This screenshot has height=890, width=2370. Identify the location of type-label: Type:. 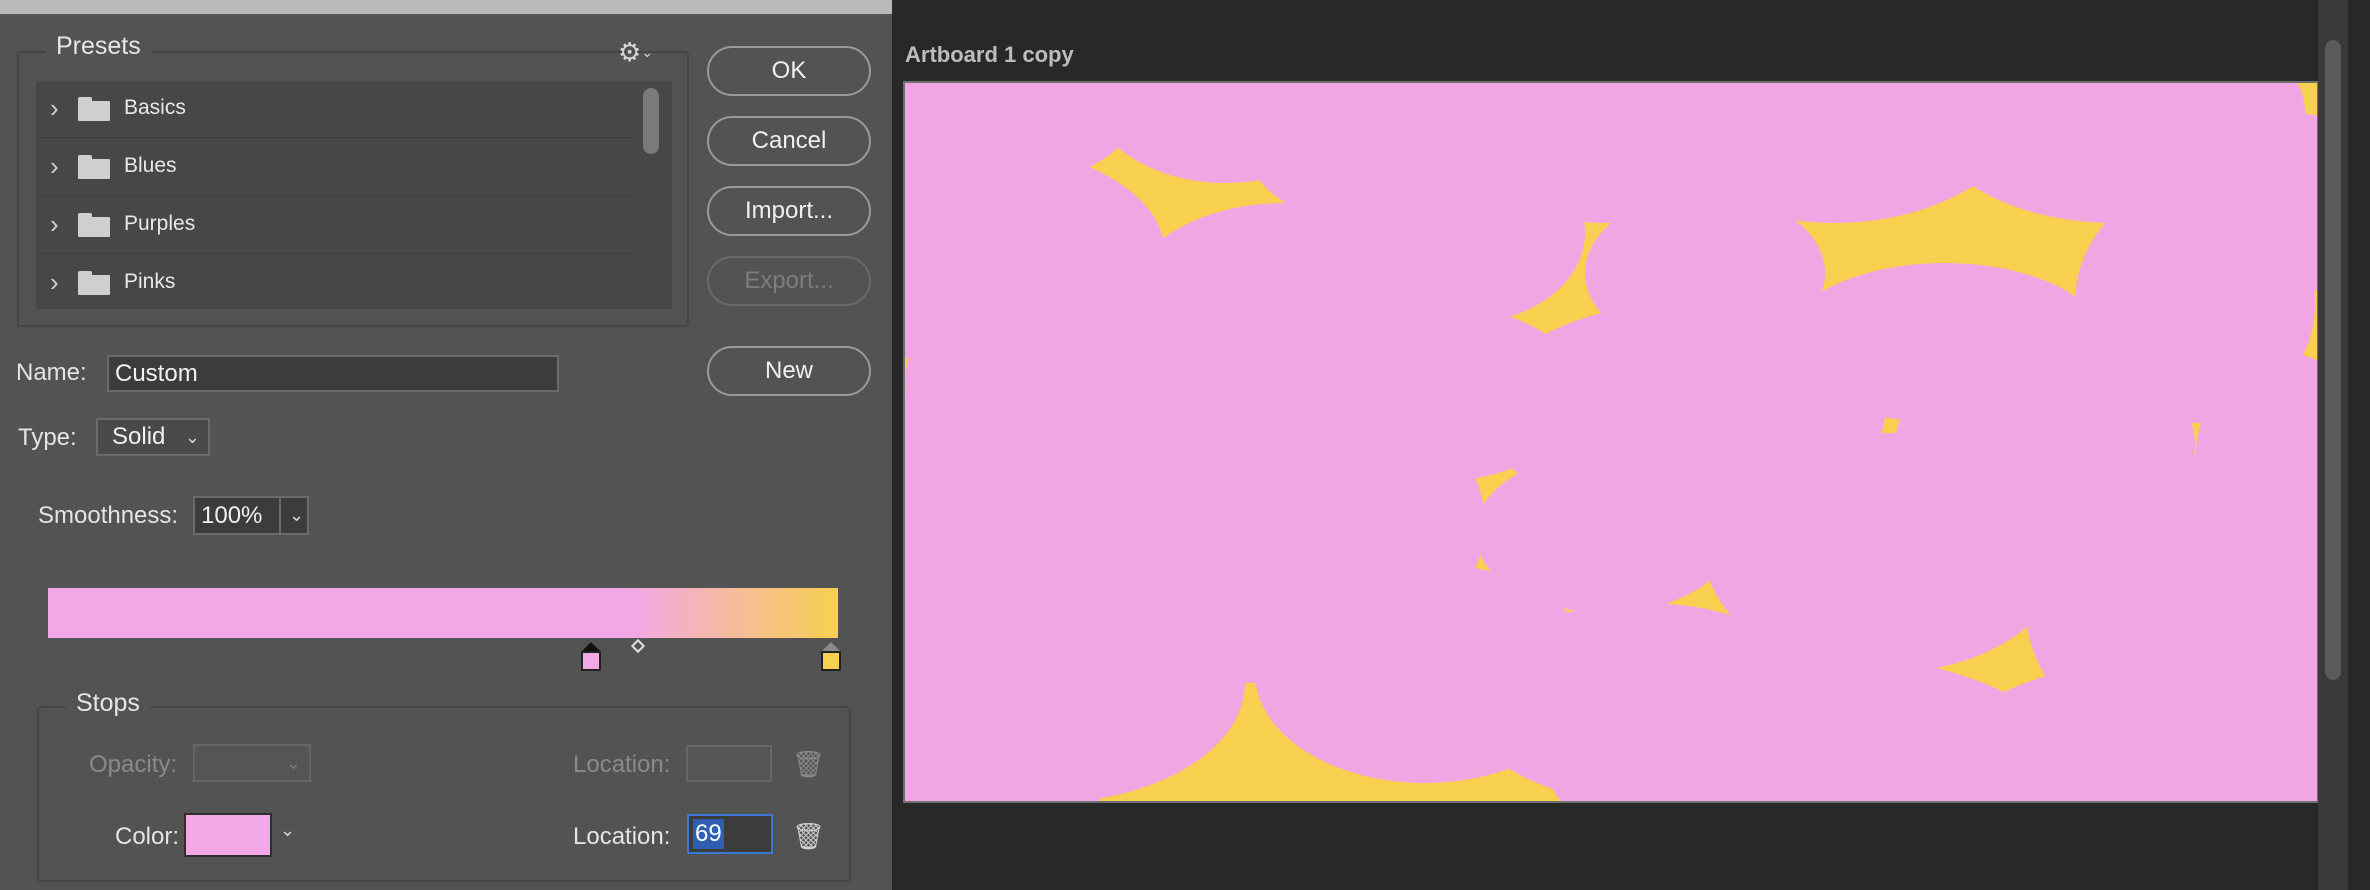
(47, 437).